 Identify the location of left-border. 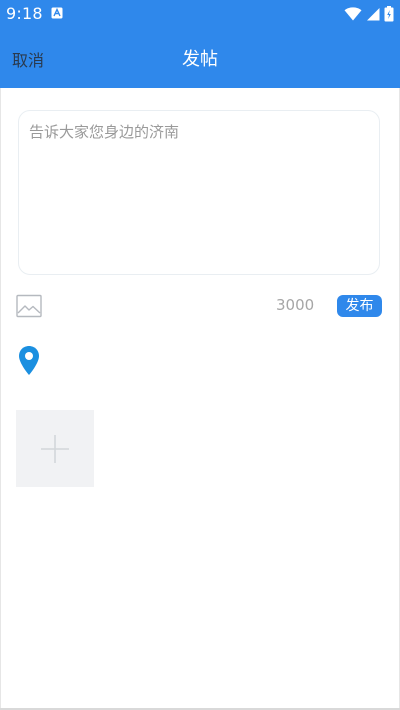
(0, 398).